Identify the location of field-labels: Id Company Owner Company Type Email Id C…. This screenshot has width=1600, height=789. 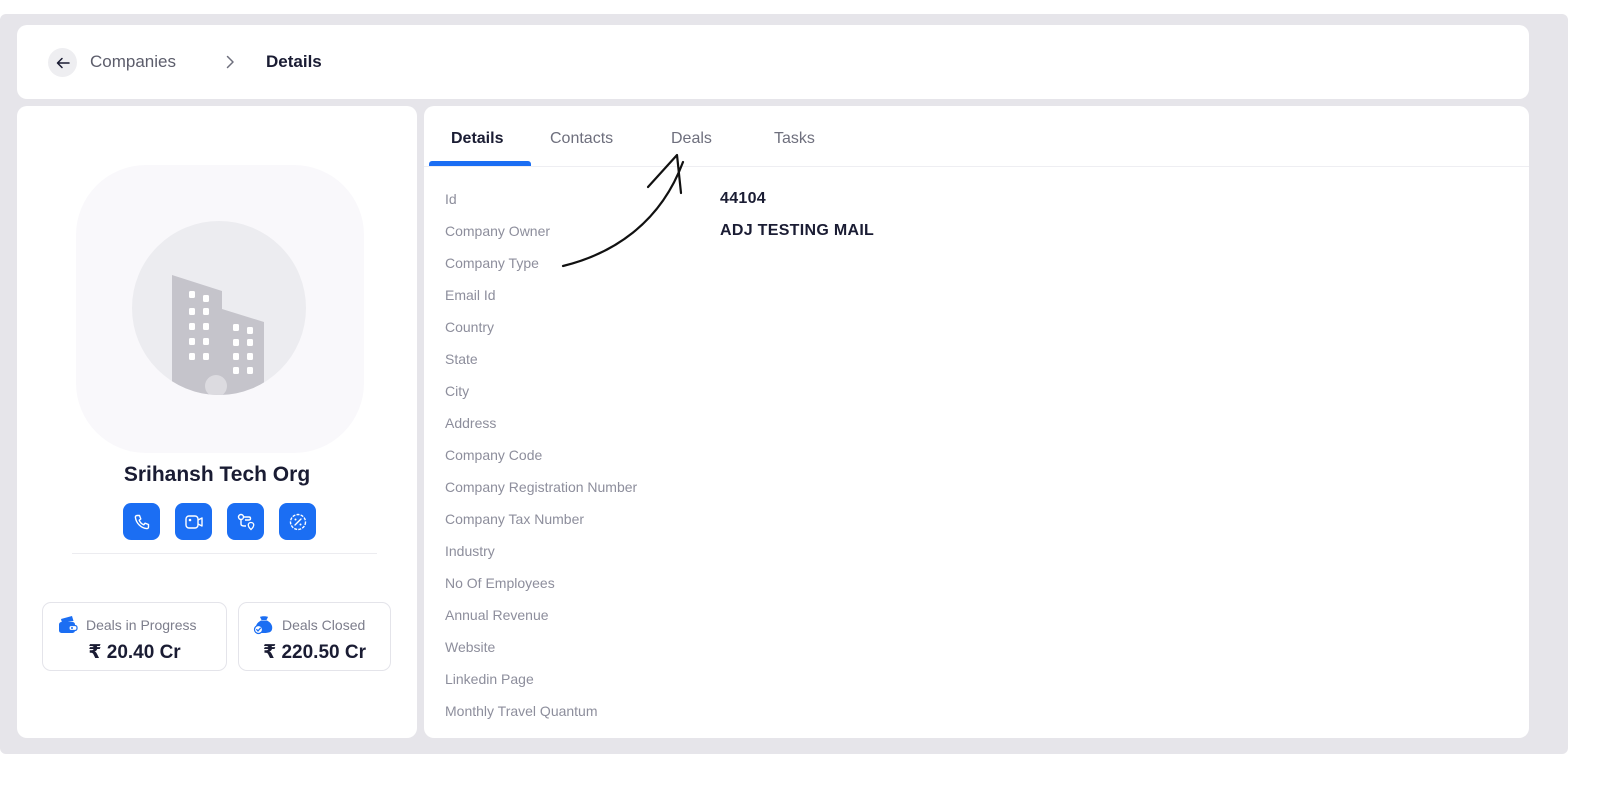
(541, 463).